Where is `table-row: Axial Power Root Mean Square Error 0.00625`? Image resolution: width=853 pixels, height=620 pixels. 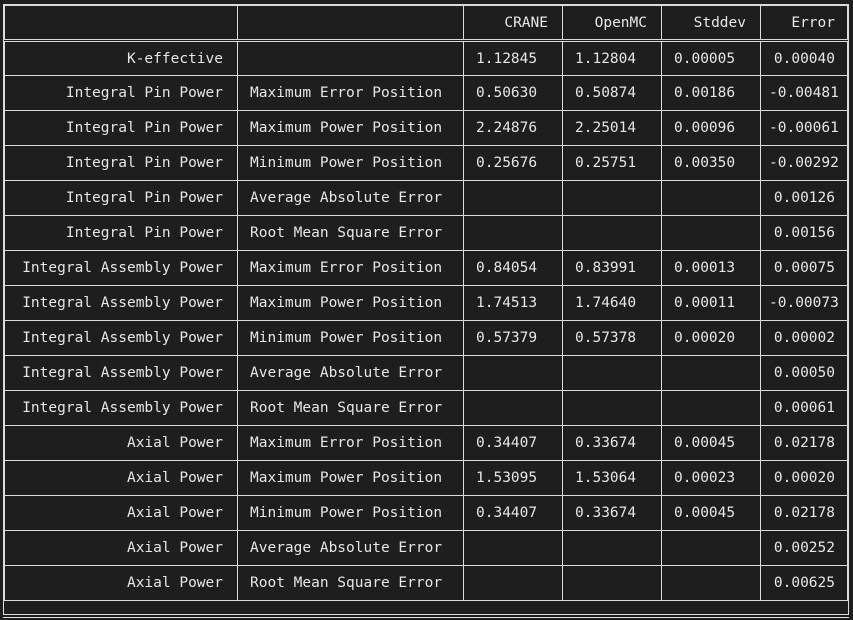 table-row: Axial Power Root Mean Square Error 0.00625 is located at coordinates (426, 583).